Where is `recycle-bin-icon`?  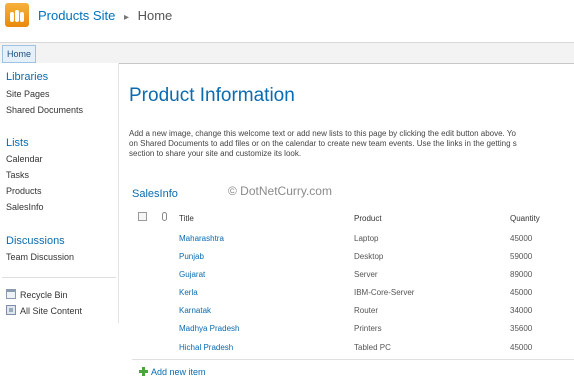 recycle-bin-icon is located at coordinates (11, 294).